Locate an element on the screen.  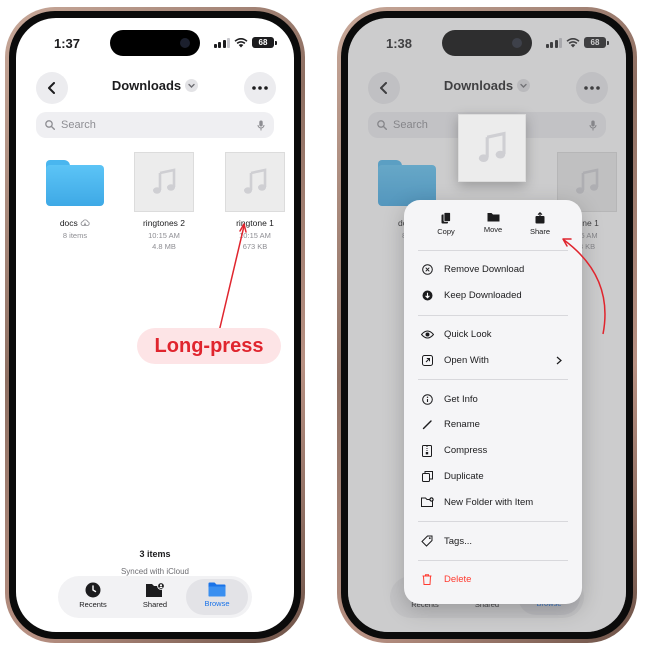
menu-item-delete: Delete is located at coordinates (493, 580).